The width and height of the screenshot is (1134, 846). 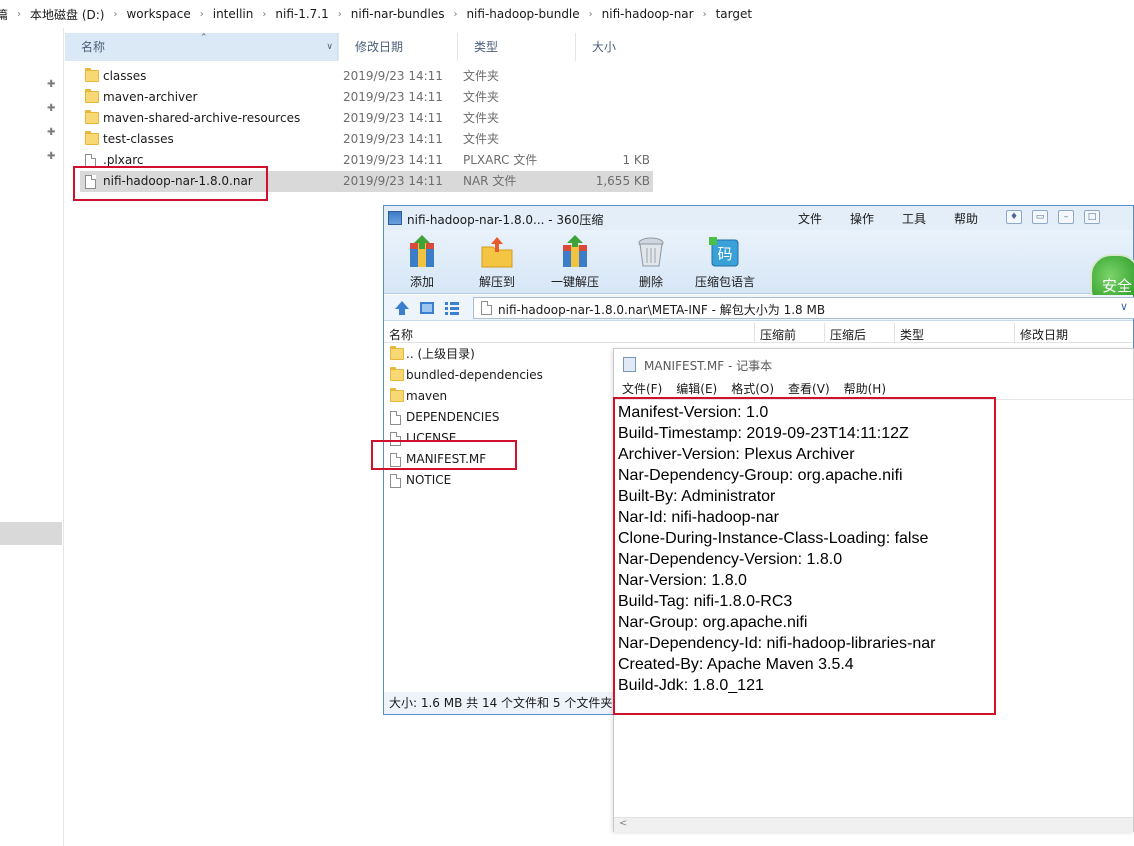 I want to click on manifest-line: Manifest-Version: 1.0, so click(x=693, y=412).